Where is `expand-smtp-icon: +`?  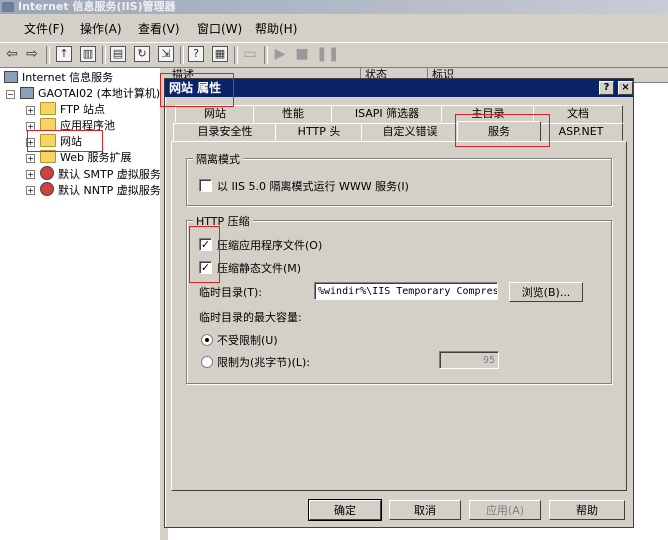
expand-smtp-icon: + is located at coordinates (30, 174).